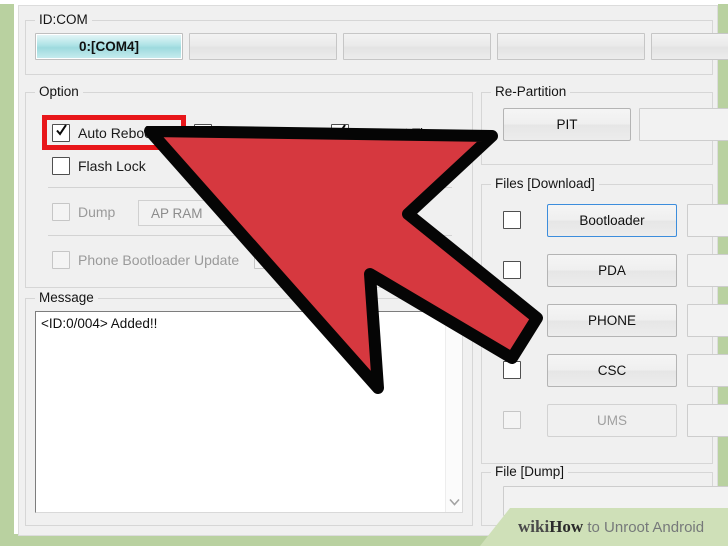 Image resolution: width=728 pixels, height=546 pixels. I want to click on f-reset-time-checkbox-box, so click(340, 133).